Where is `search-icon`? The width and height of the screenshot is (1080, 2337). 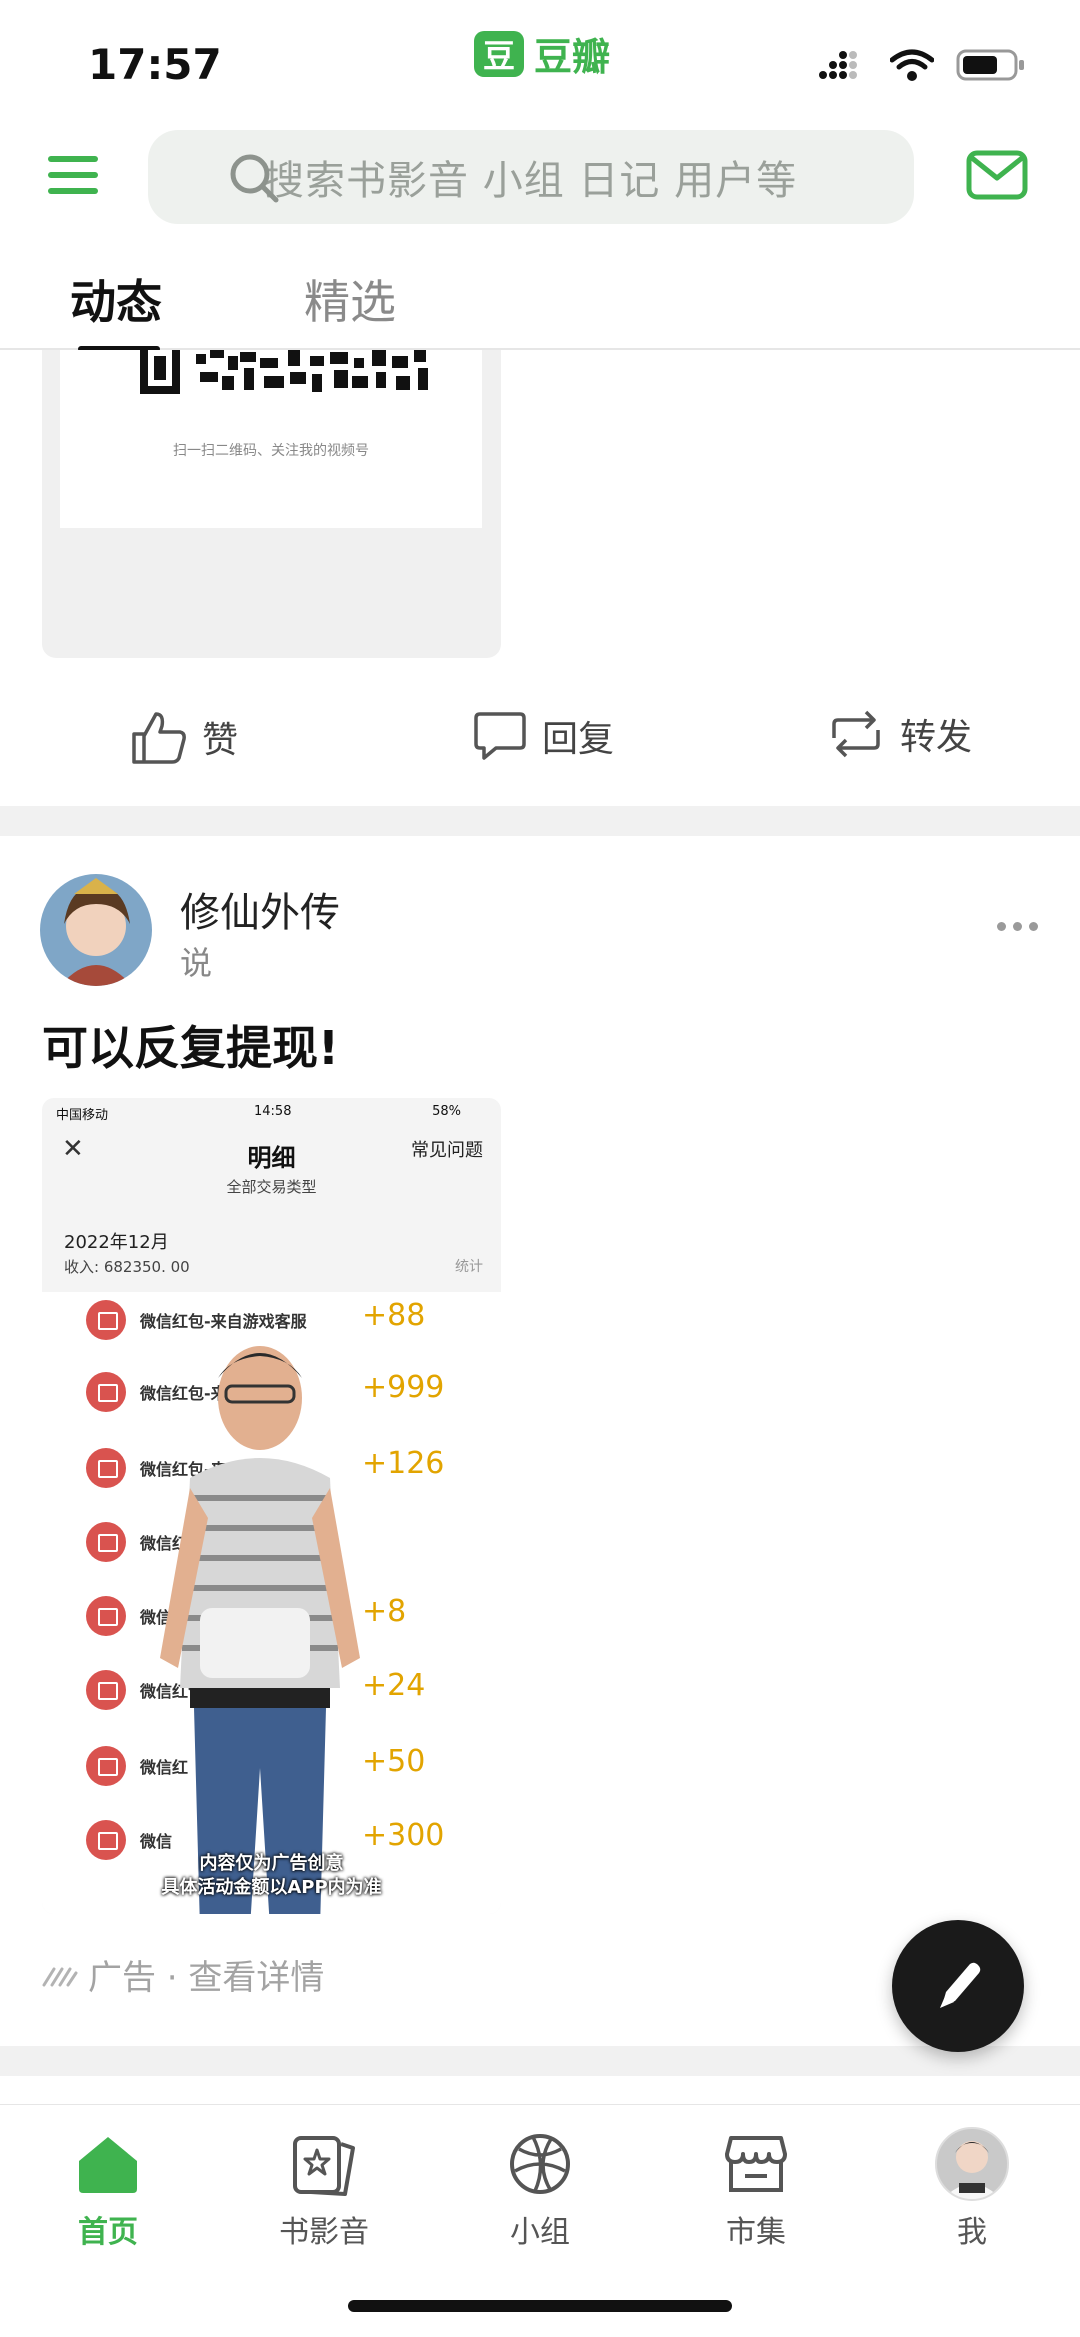
search-icon is located at coordinates (254, 178).